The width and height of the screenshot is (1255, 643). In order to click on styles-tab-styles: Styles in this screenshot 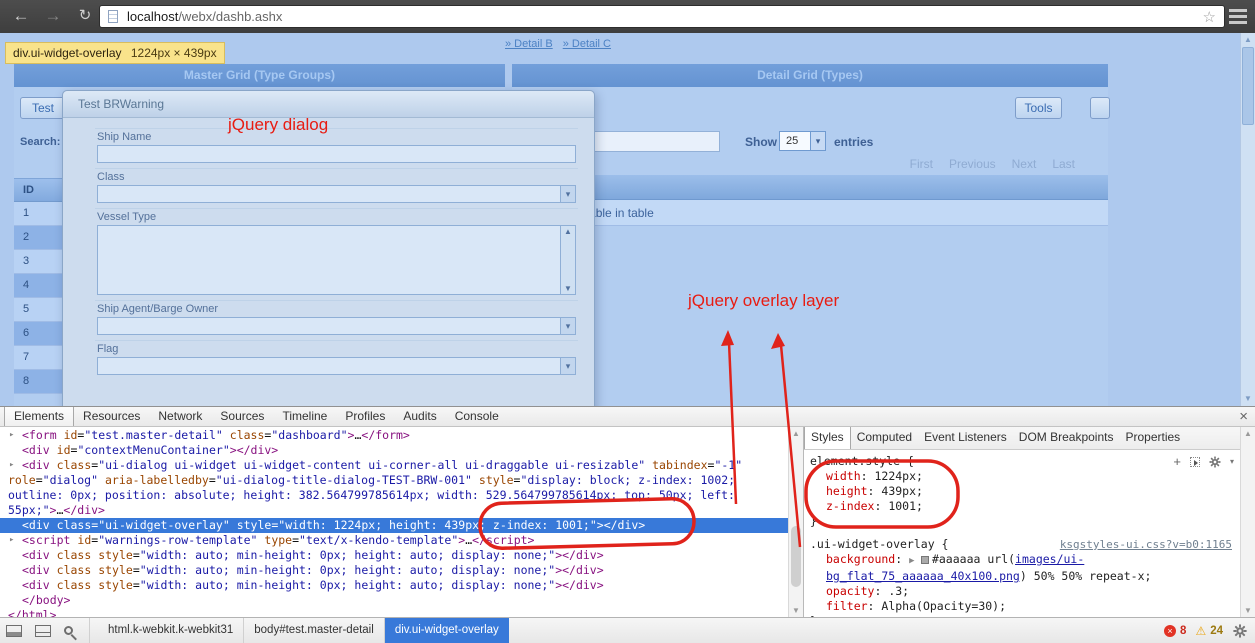, I will do `click(827, 438)`.